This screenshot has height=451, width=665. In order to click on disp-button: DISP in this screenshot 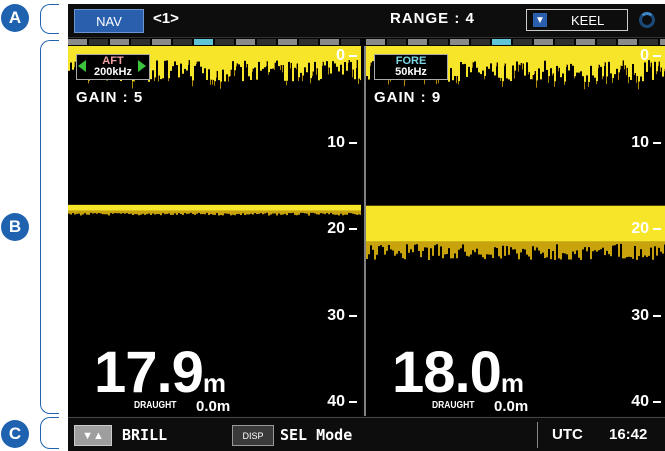, I will do `click(253, 435)`.